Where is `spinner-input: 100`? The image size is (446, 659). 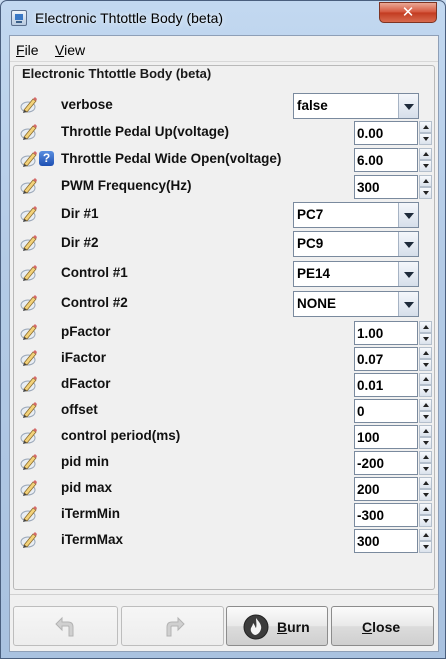 spinner-input: 100 is located at coordinates (386, 437).